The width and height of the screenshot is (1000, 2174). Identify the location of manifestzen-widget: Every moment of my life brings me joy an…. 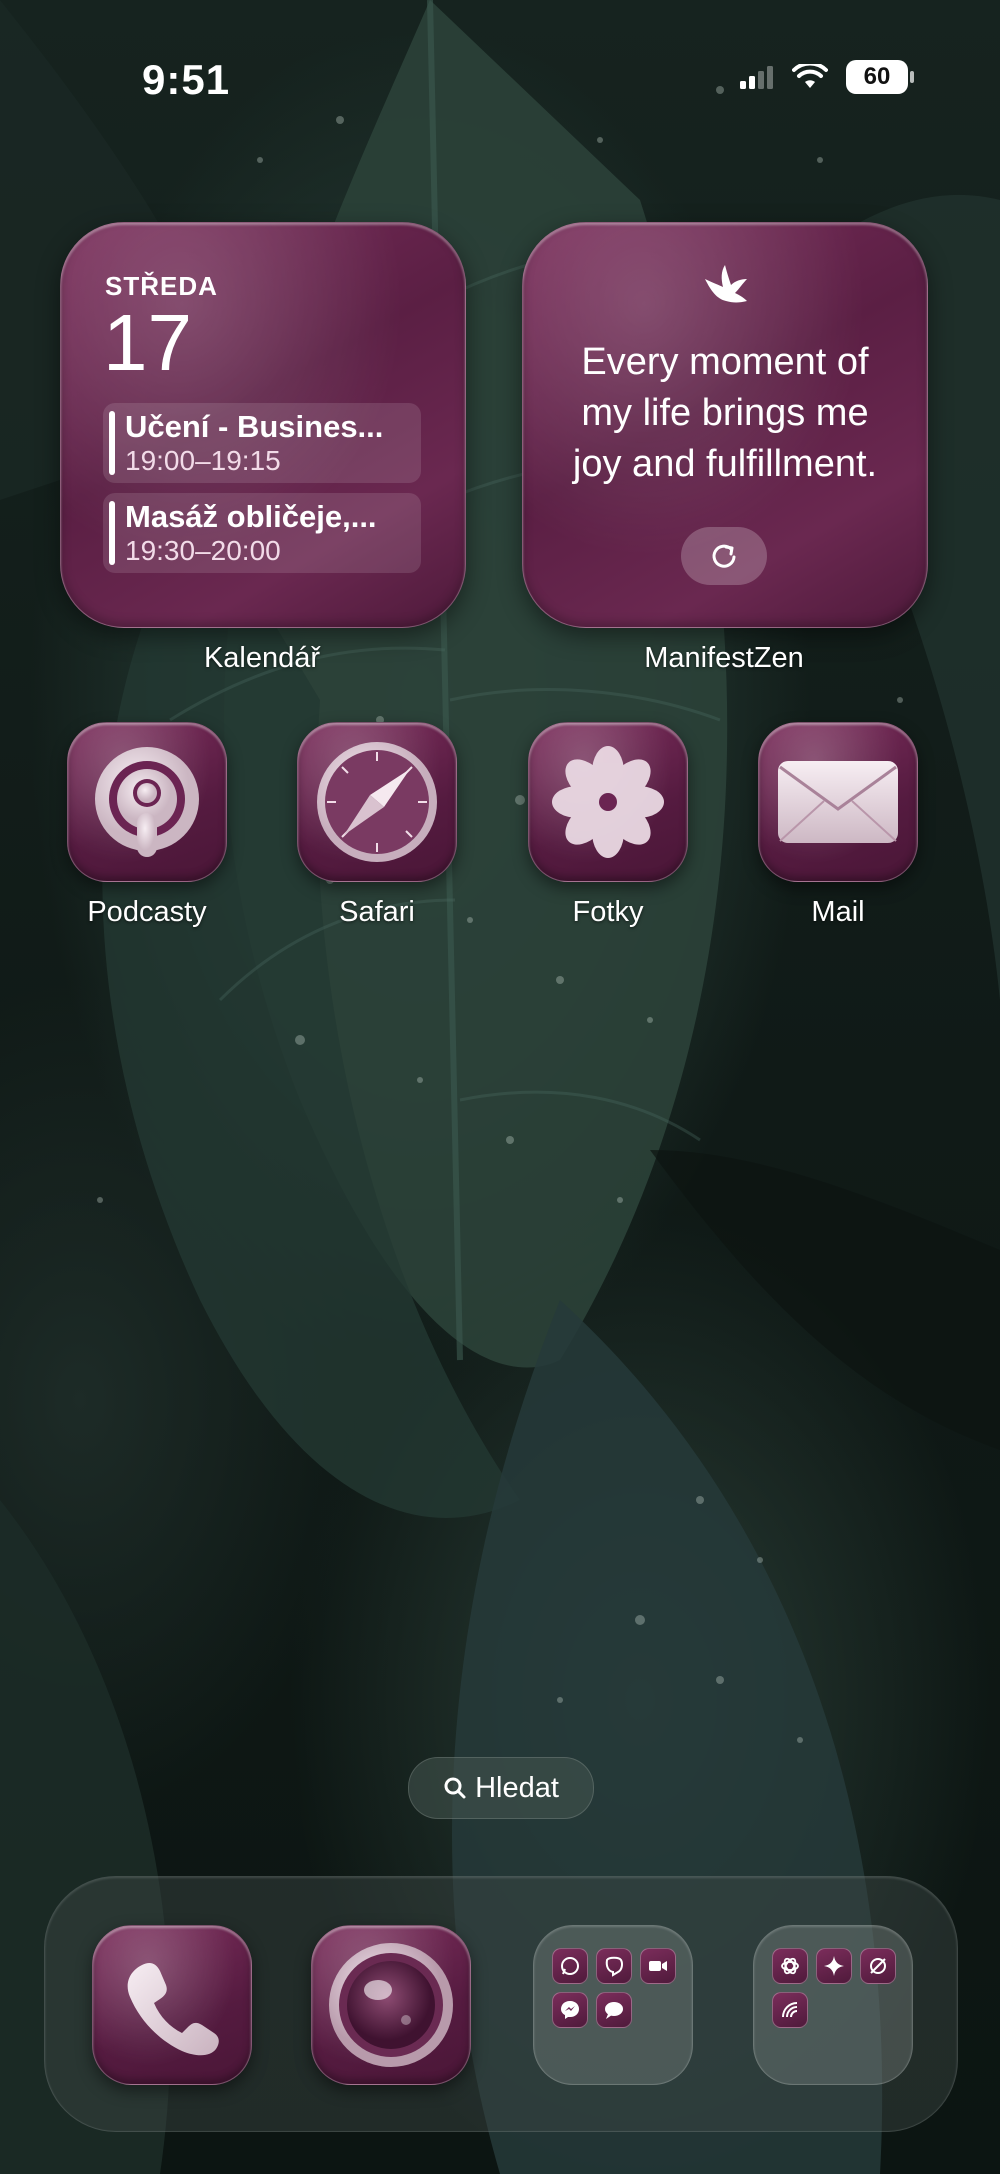
(725, 425).